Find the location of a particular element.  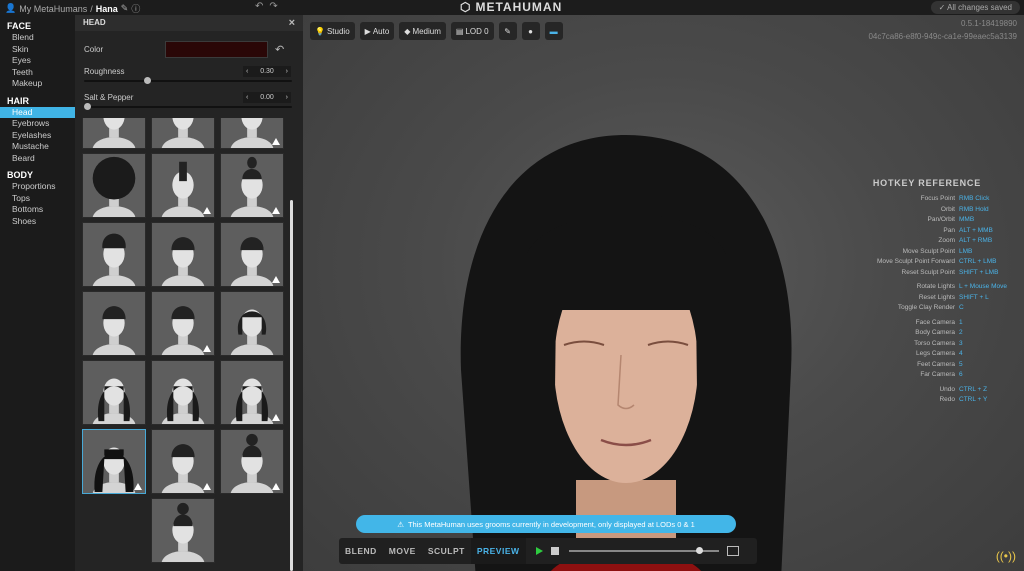

salt-pepper-slider-handle is located at coordinates (87, 106).